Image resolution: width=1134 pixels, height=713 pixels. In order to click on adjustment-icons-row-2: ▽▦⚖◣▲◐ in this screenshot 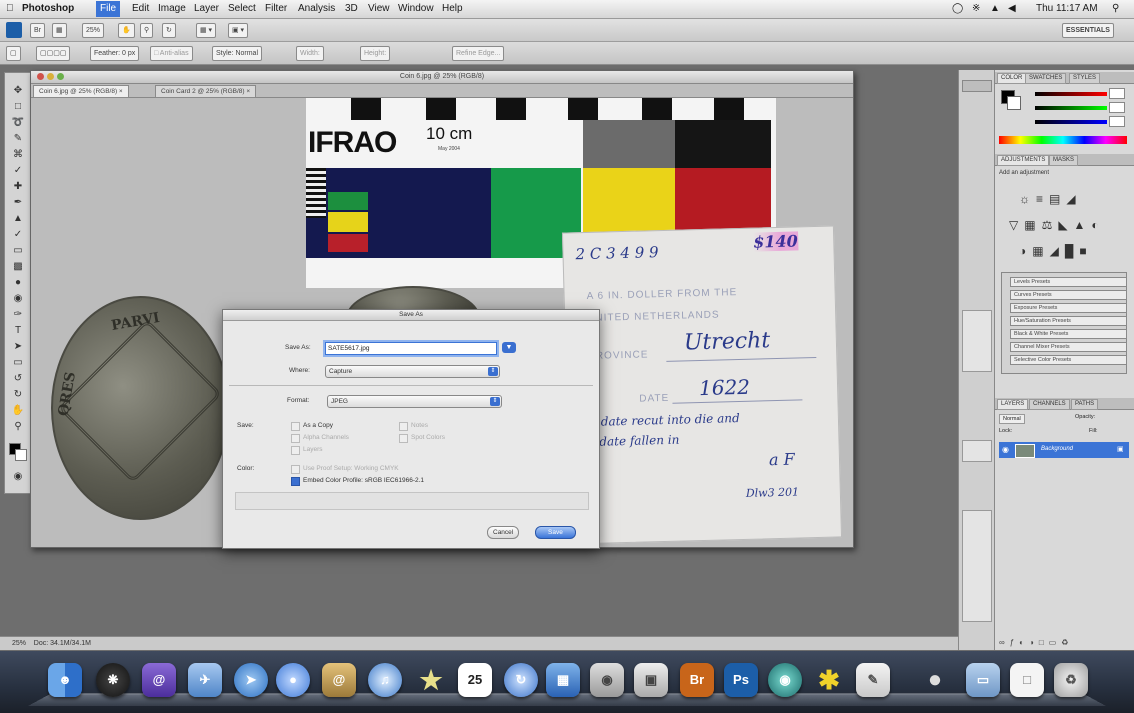, I will do `click(1057, 225)`.